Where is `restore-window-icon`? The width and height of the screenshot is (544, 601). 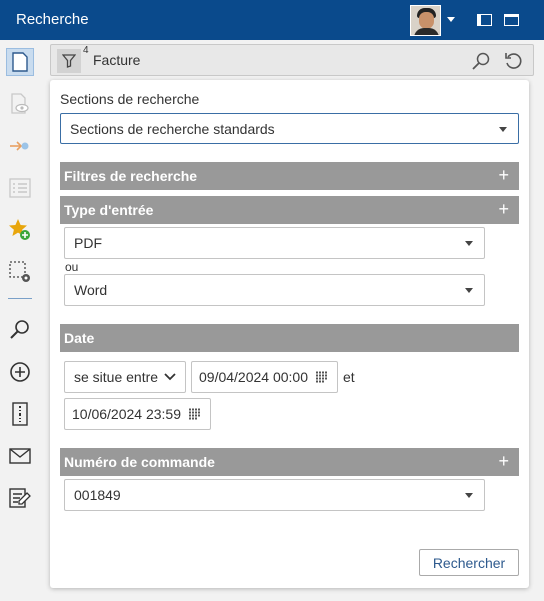 restore-window-icon is located at coordinates (484, 20).